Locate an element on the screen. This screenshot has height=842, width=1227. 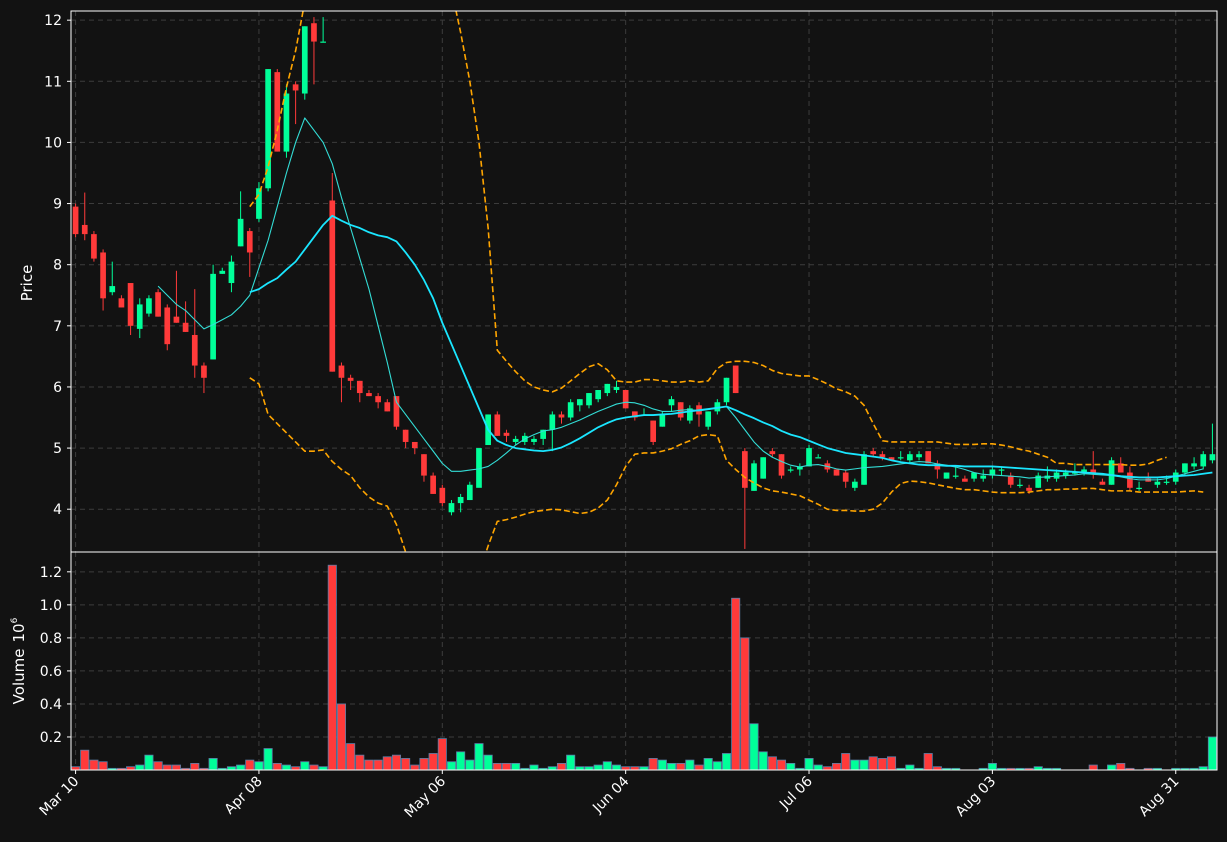
volume-y-tick-label: 1.0 is located at coordinates (51, 606).